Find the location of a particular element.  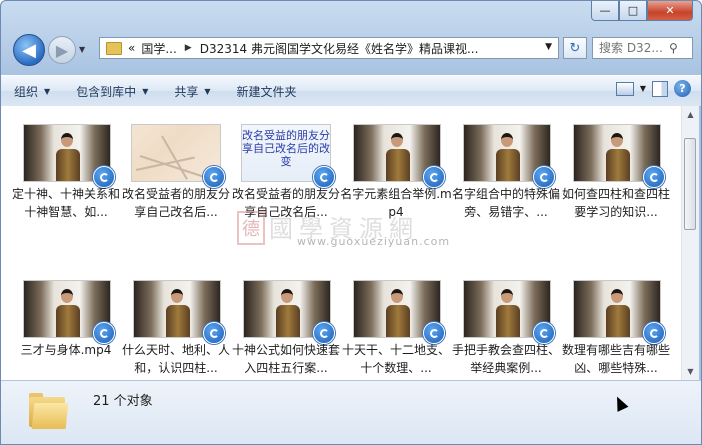

share-menu: 共享 ▼ is located at coordinates (192, 91).